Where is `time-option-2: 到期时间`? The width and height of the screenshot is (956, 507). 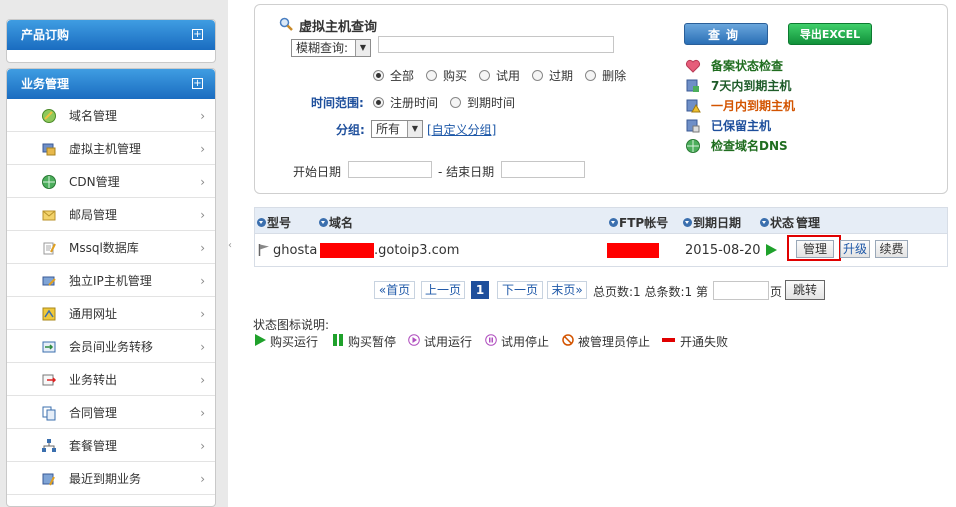
time-option-2: 到期时间 is located at coordinates (482, 102).